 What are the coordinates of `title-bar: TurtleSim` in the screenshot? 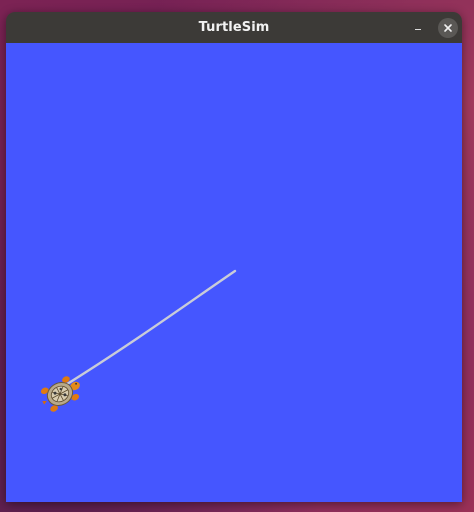 It's located at (234, 27).